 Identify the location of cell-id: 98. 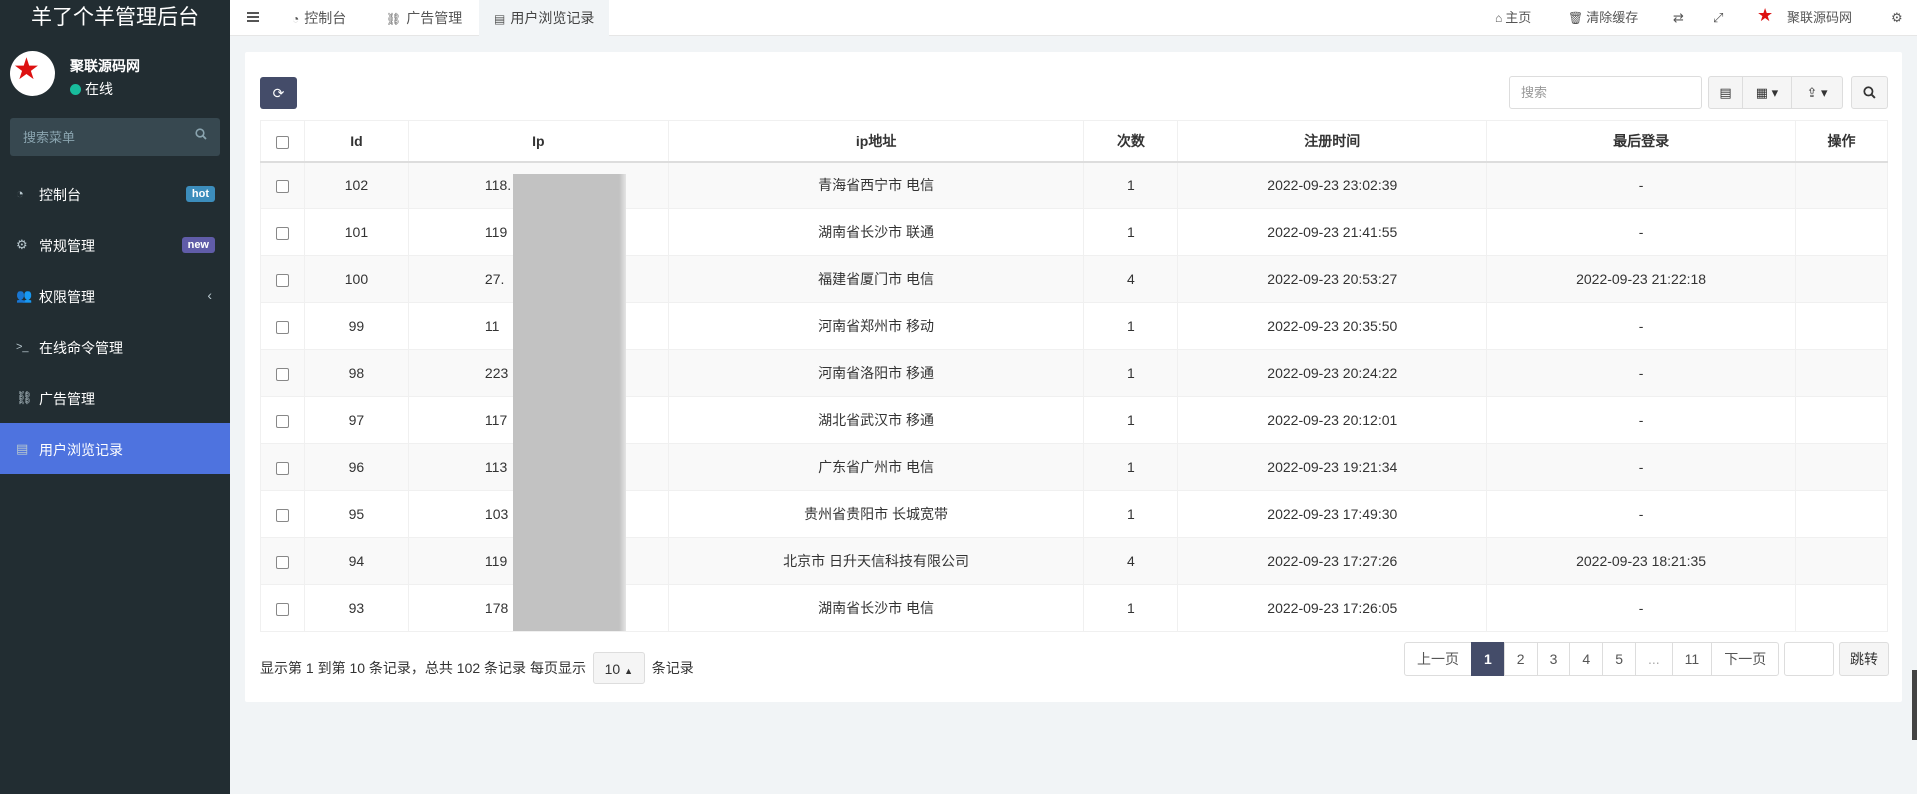
(356, 373).